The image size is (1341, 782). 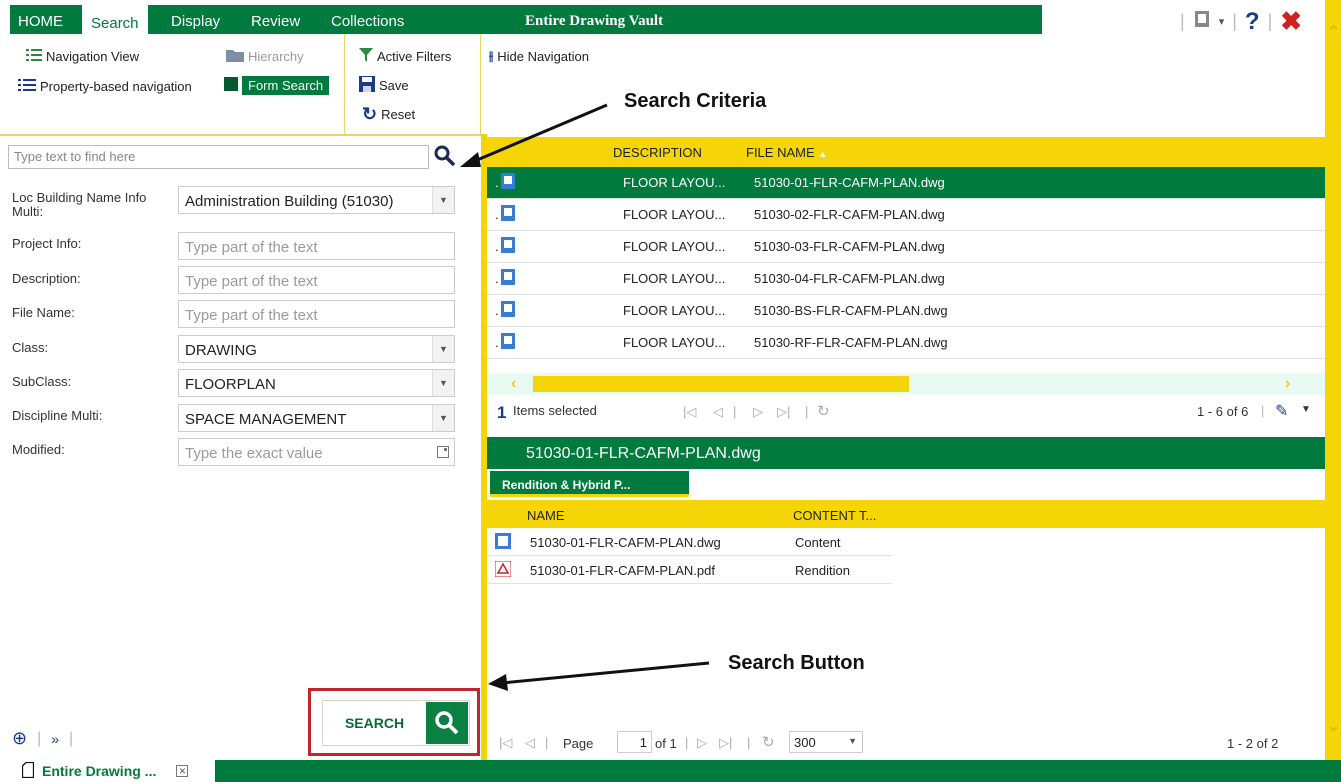 I want to click on search-button: SEARCH, so click(x=396, y=723).